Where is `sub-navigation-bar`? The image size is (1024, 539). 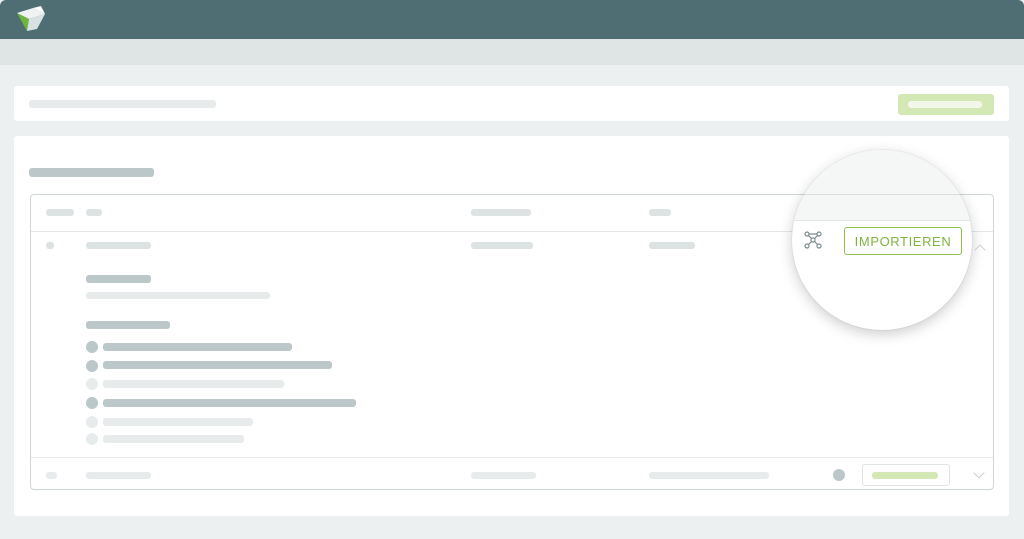 sub-navigation-bar is located at coordinates (512, 52).